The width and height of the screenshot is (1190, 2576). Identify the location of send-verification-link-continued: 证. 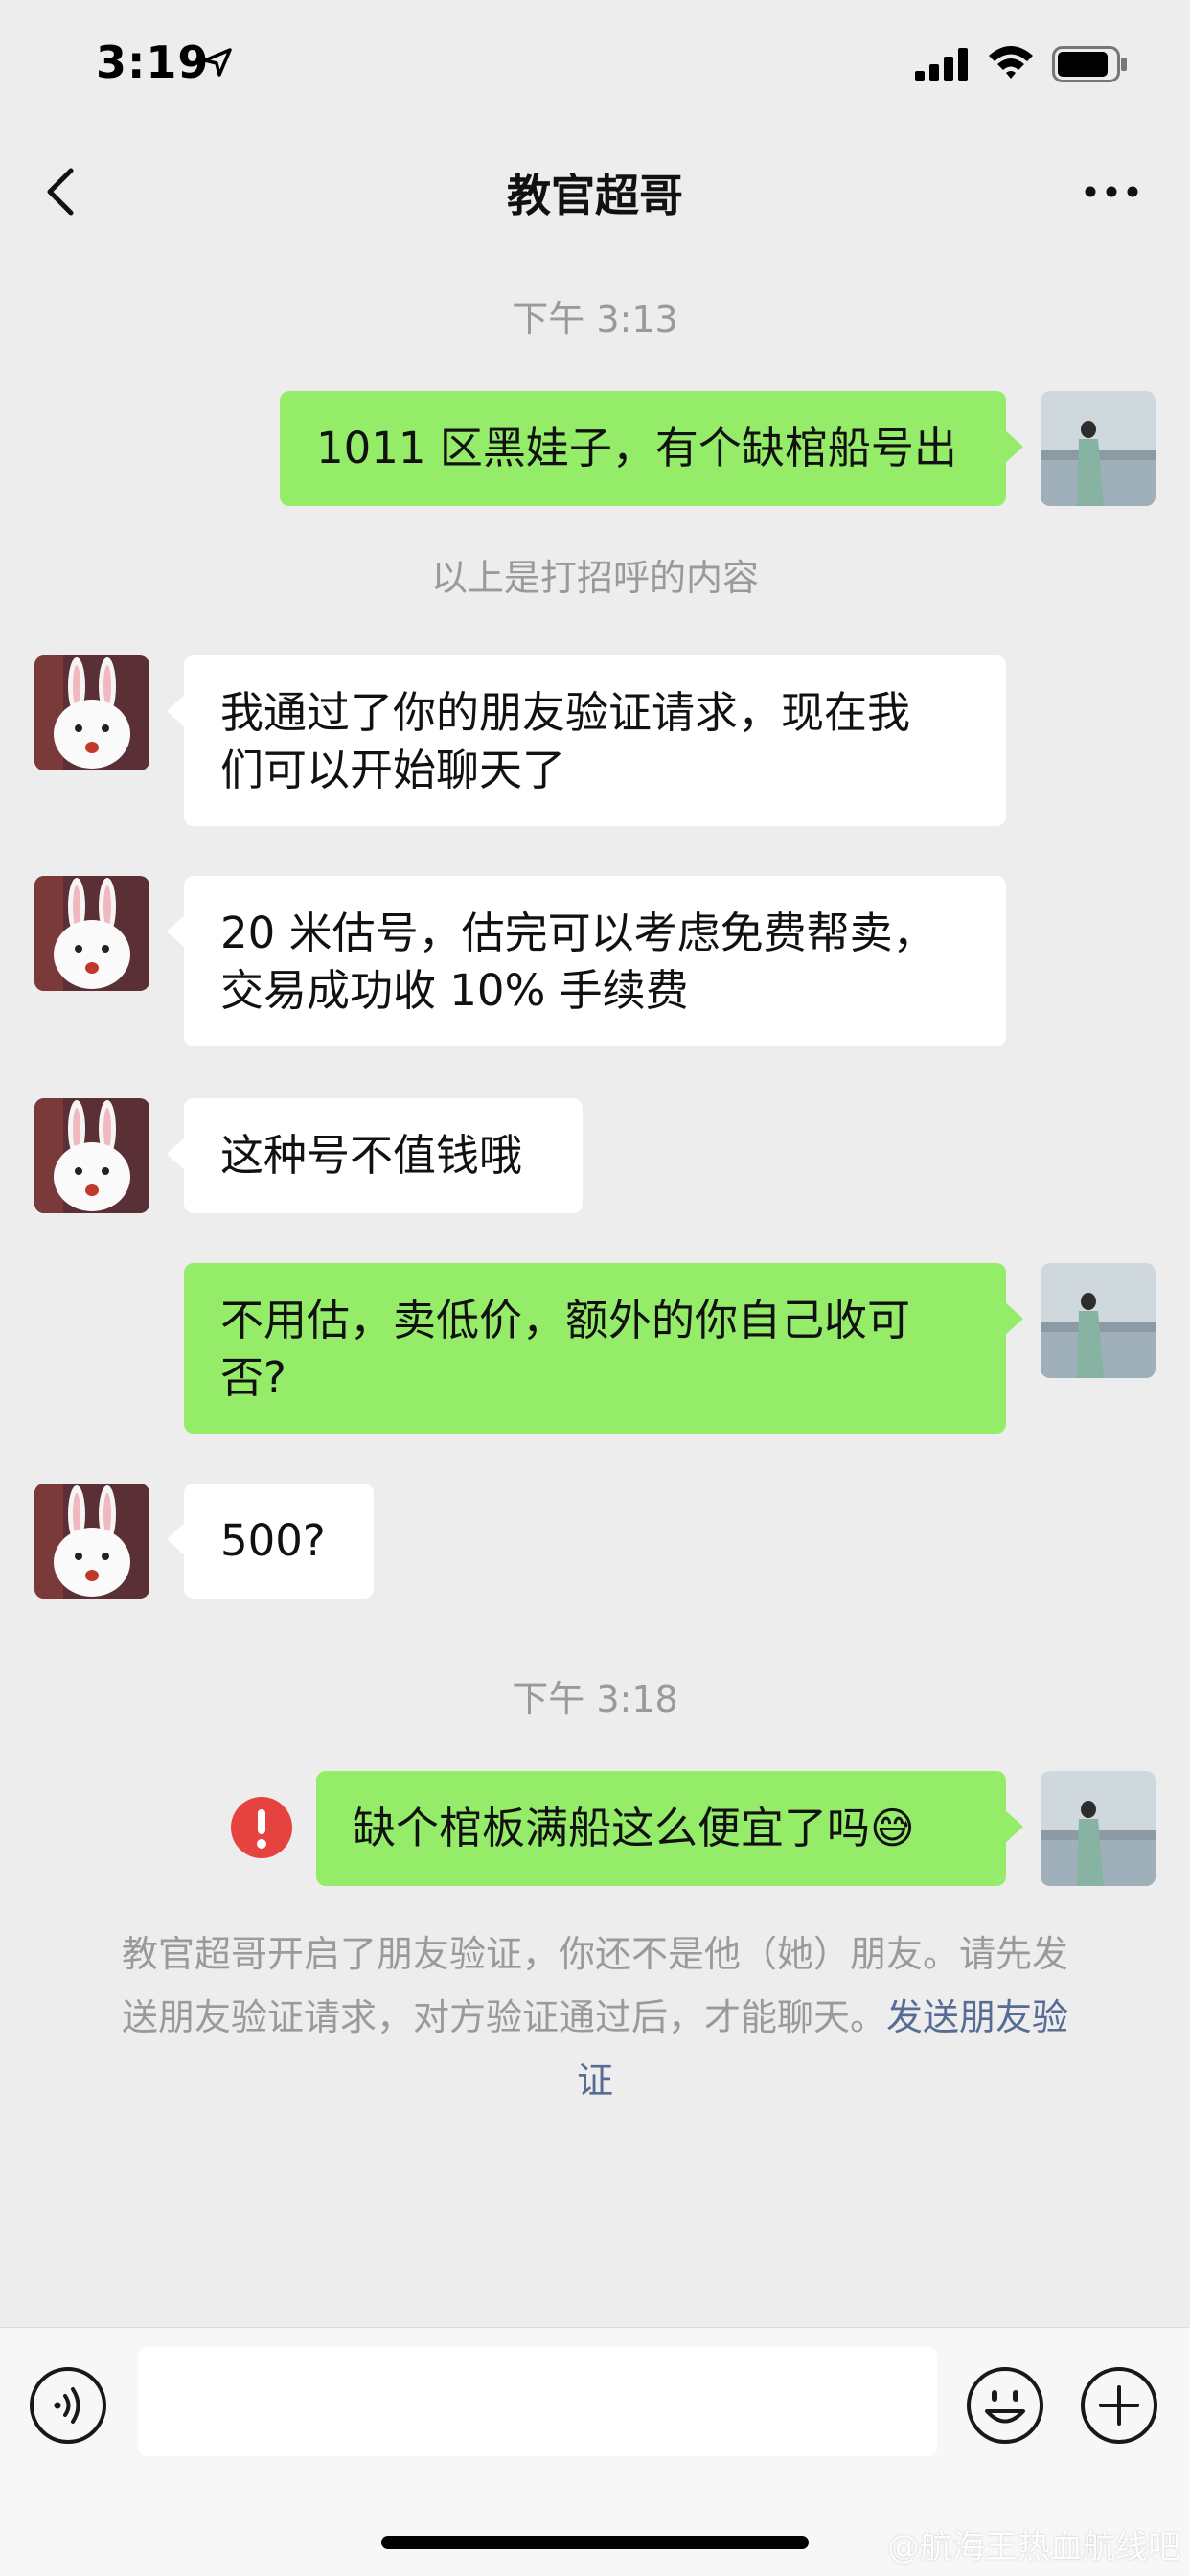
(595, 2080).